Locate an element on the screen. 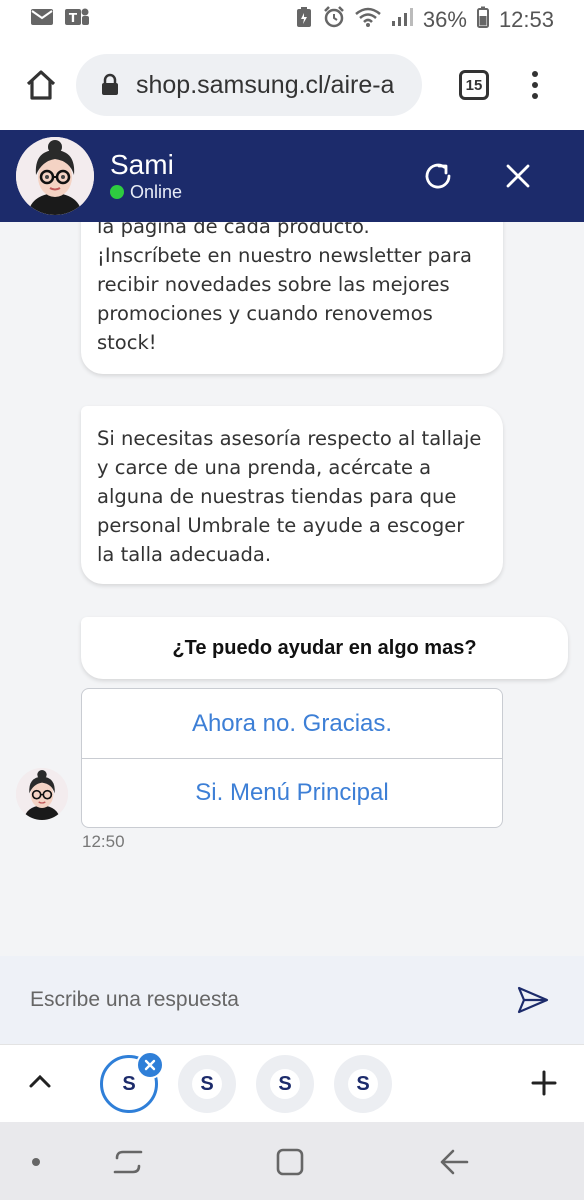 This screenshot has width=584, height=1200. url-text: shop.samsung.cl/aire-a is located at coordinates (265, 84).